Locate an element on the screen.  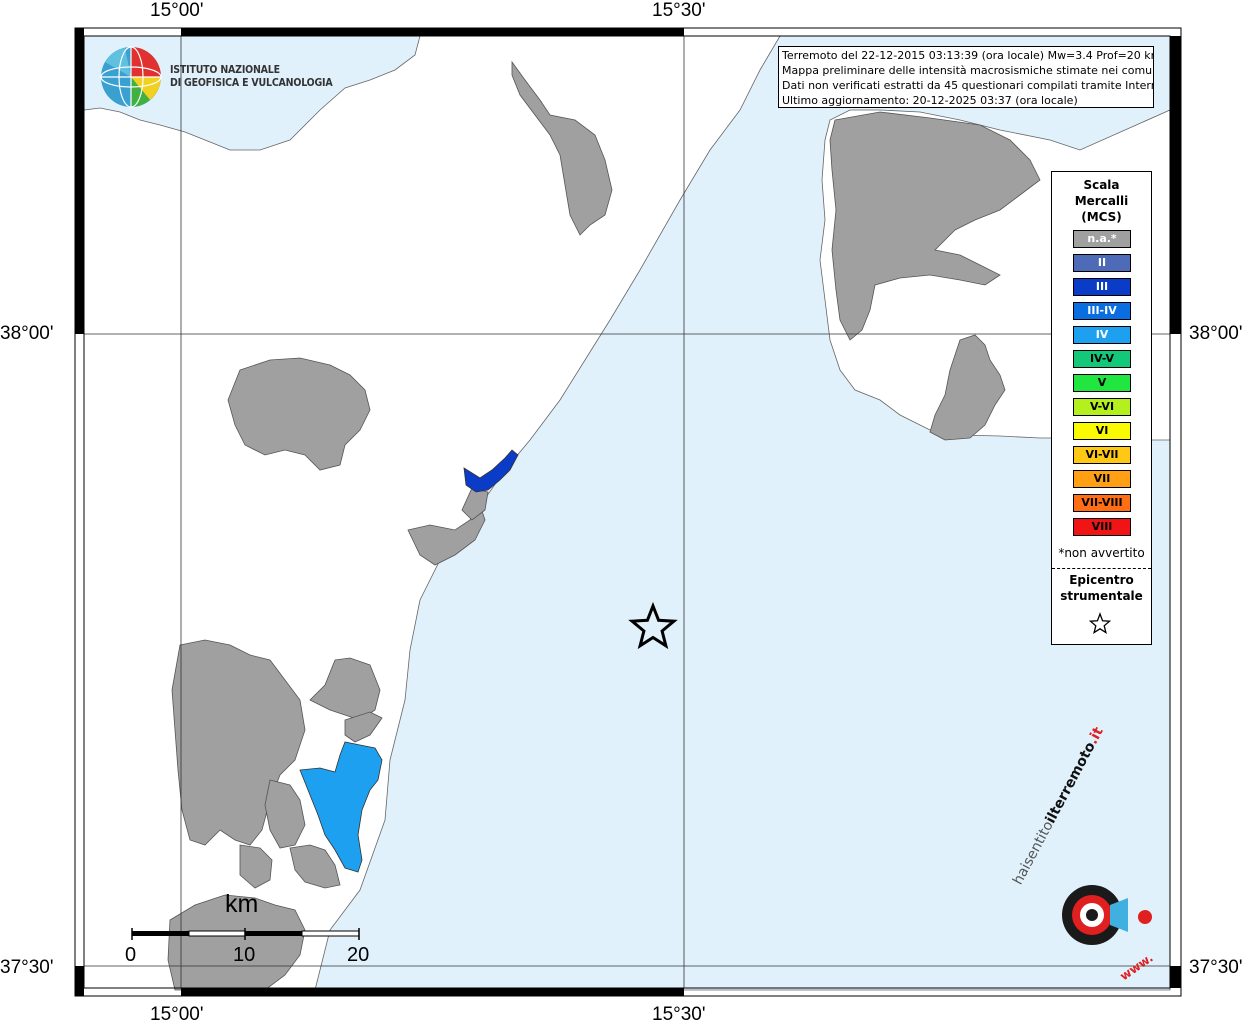
legend-title: Scala Mercalli (MCS) is located at coordinates (1101, 201).